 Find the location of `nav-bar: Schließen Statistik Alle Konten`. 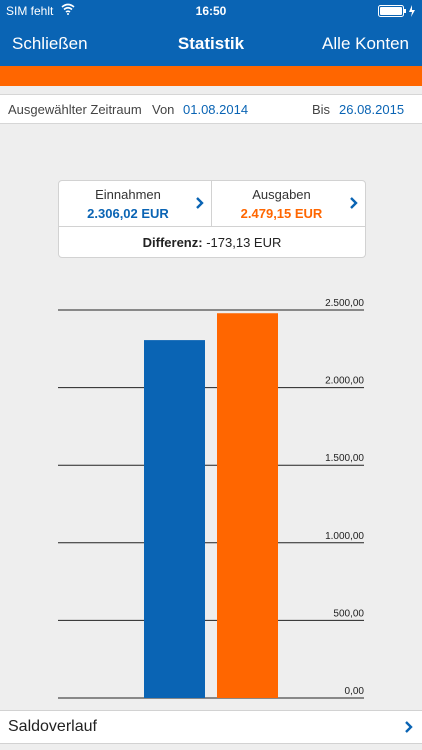

nav-bar: Schließen Statistik Alle Konten is located at coordinates (211, 44).